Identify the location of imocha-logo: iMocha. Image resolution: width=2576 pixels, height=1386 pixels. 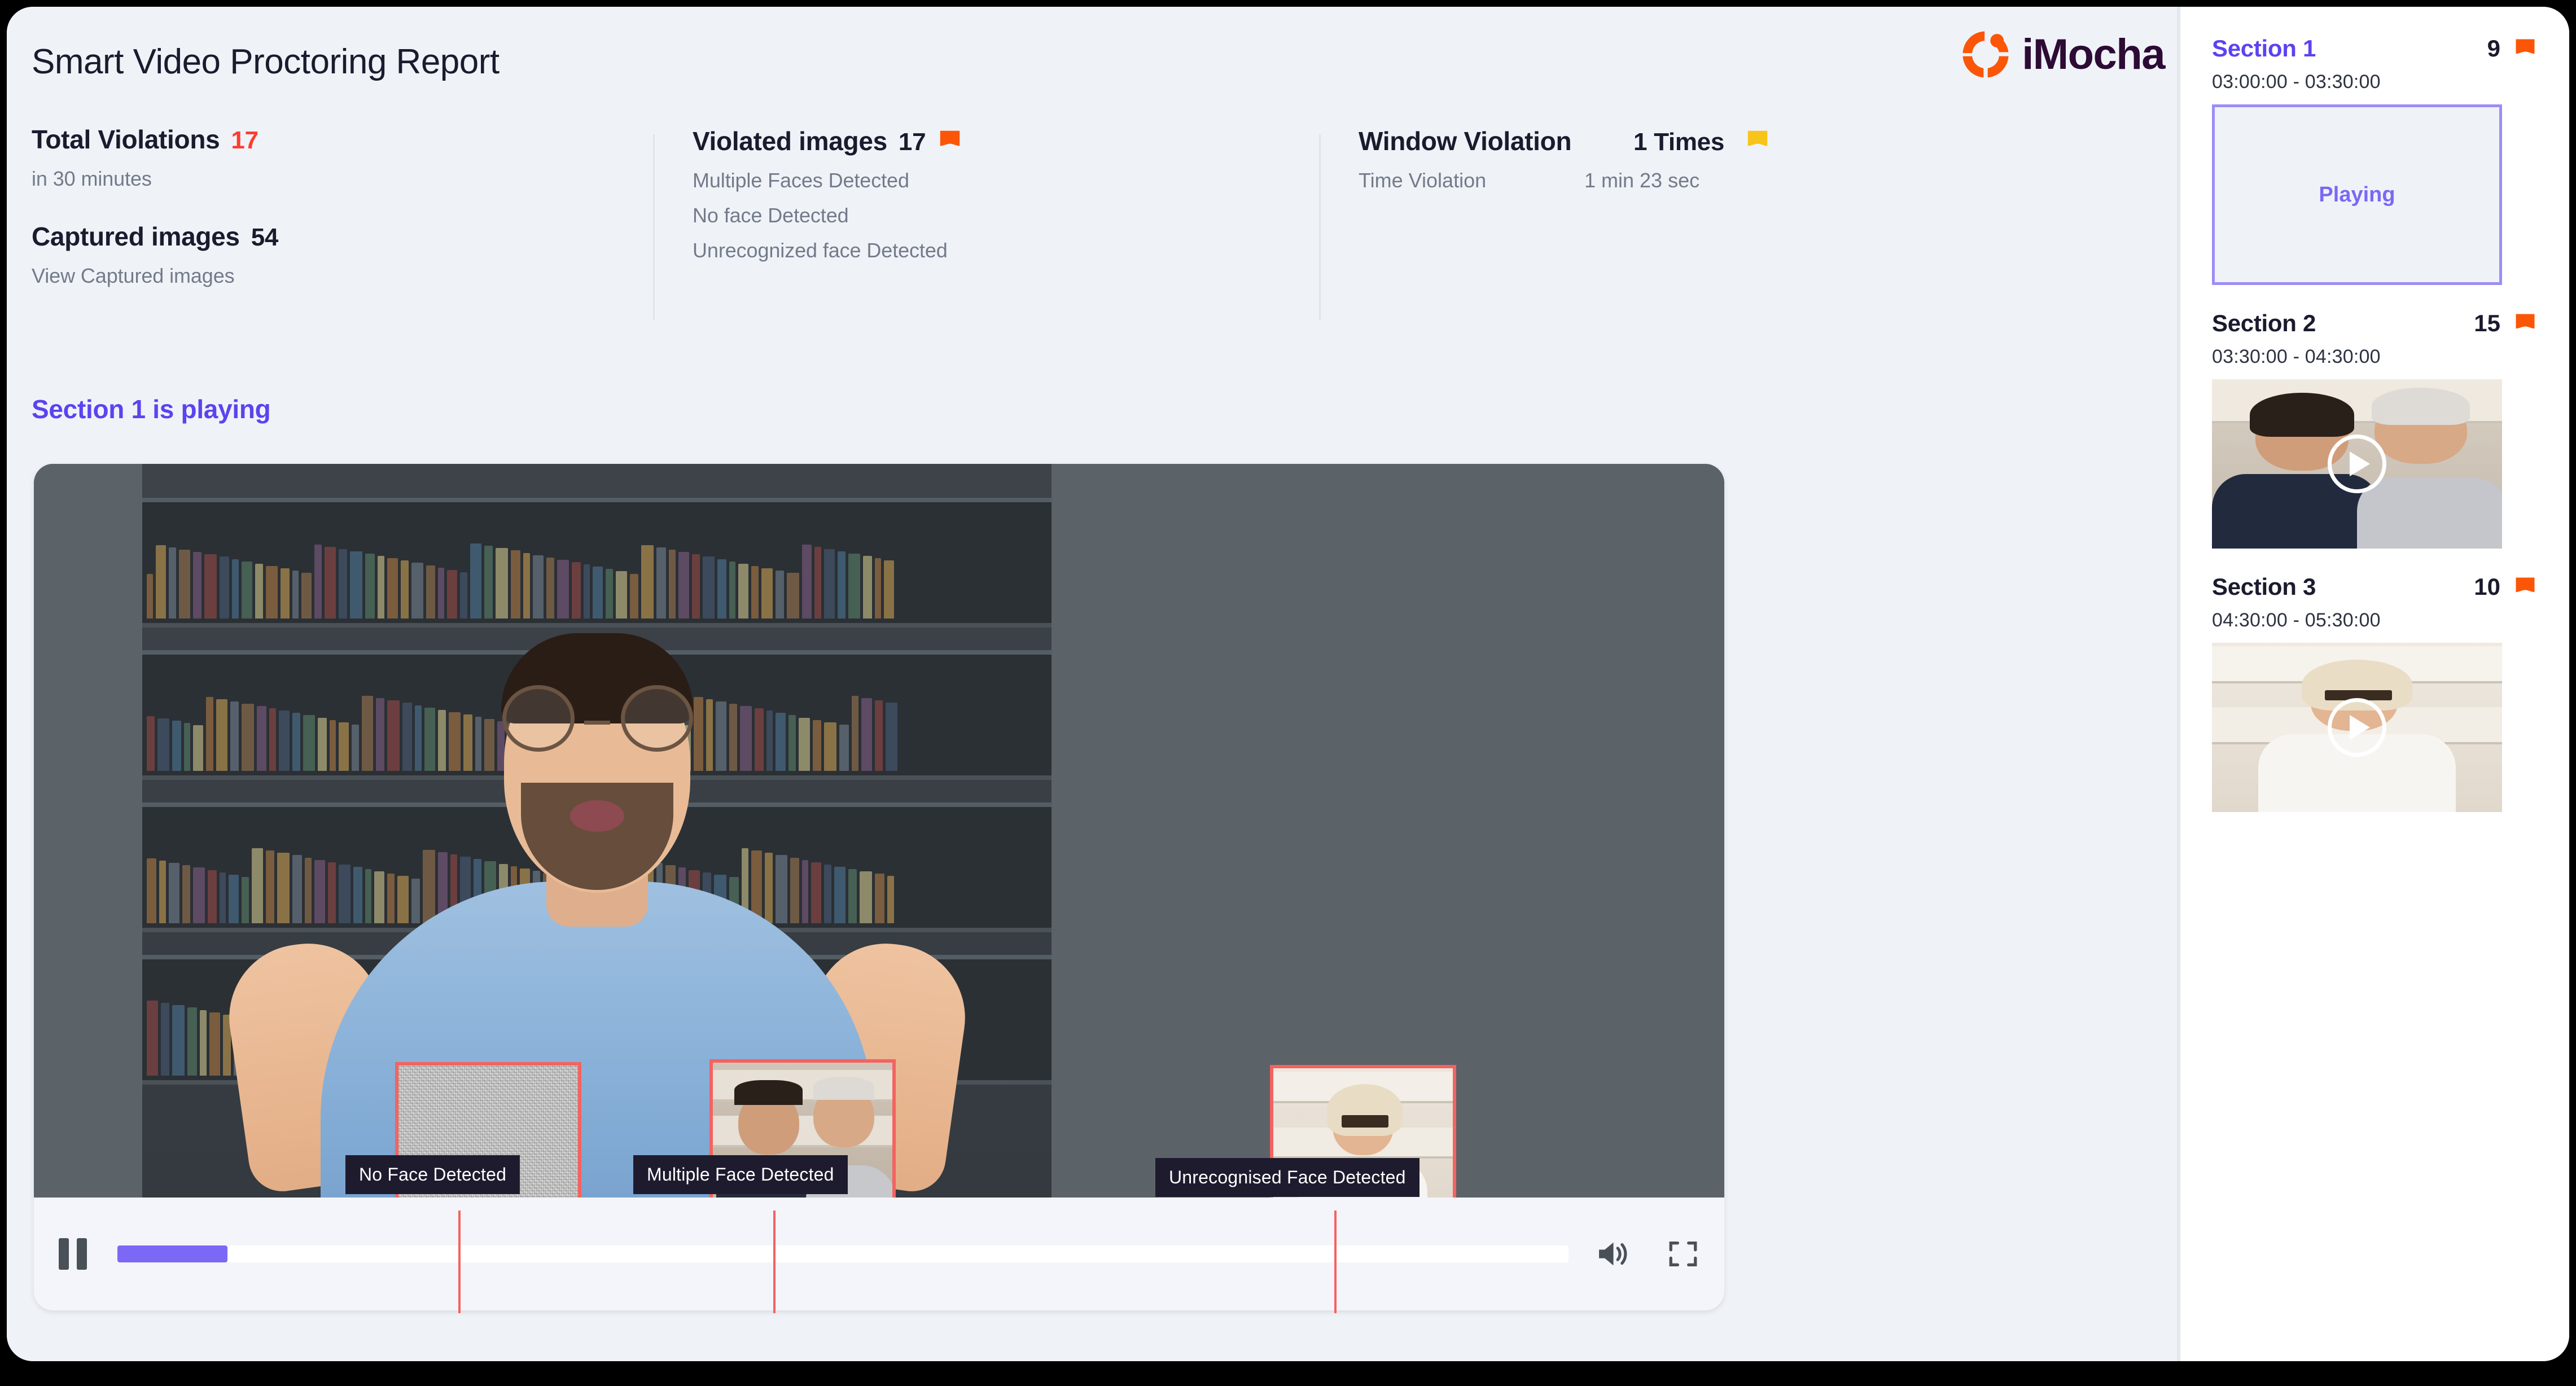
(2062, 54).